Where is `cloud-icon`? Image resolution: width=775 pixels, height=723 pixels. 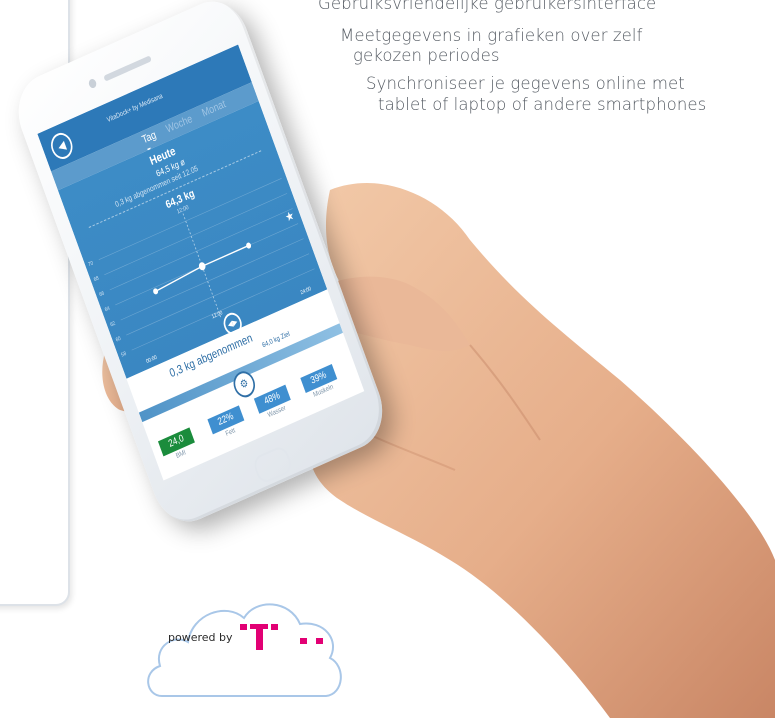 cloud-icon is located at coordinates (244, 650).